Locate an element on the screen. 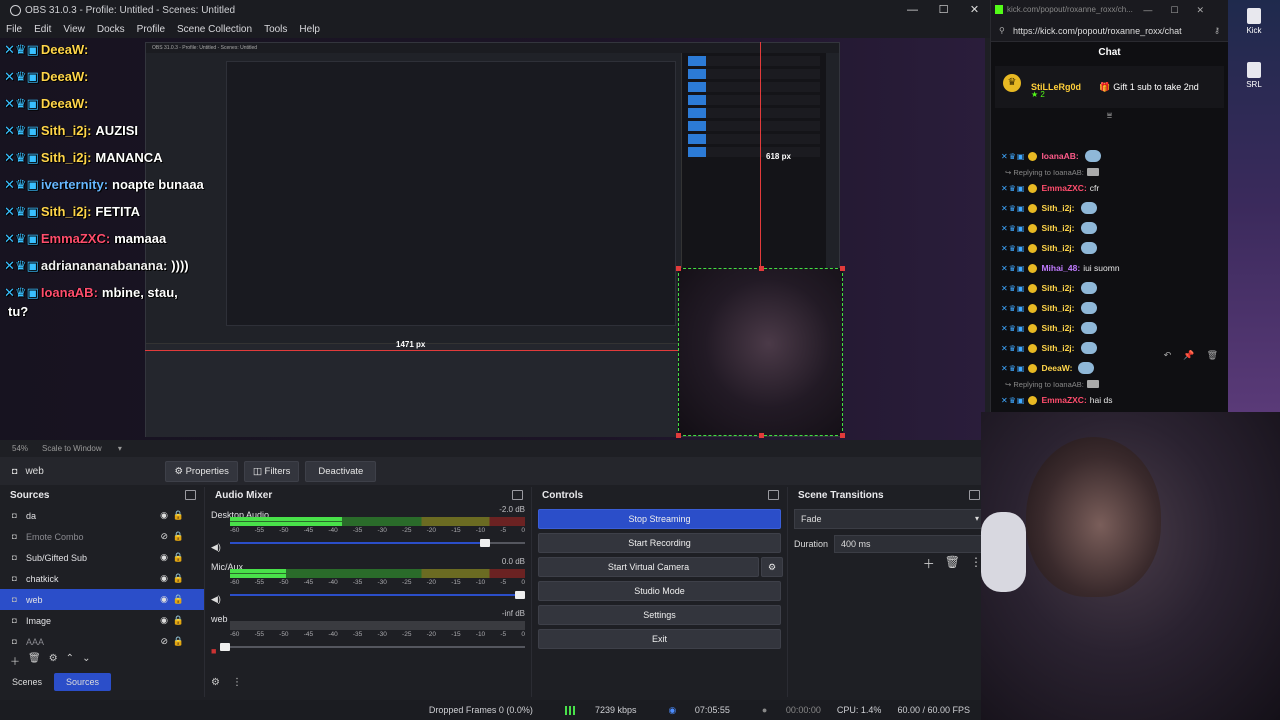 Image resolution: width=1280 pixels, height=720 pixels. tab-sources: Sources is located at coordinates (83, 682).